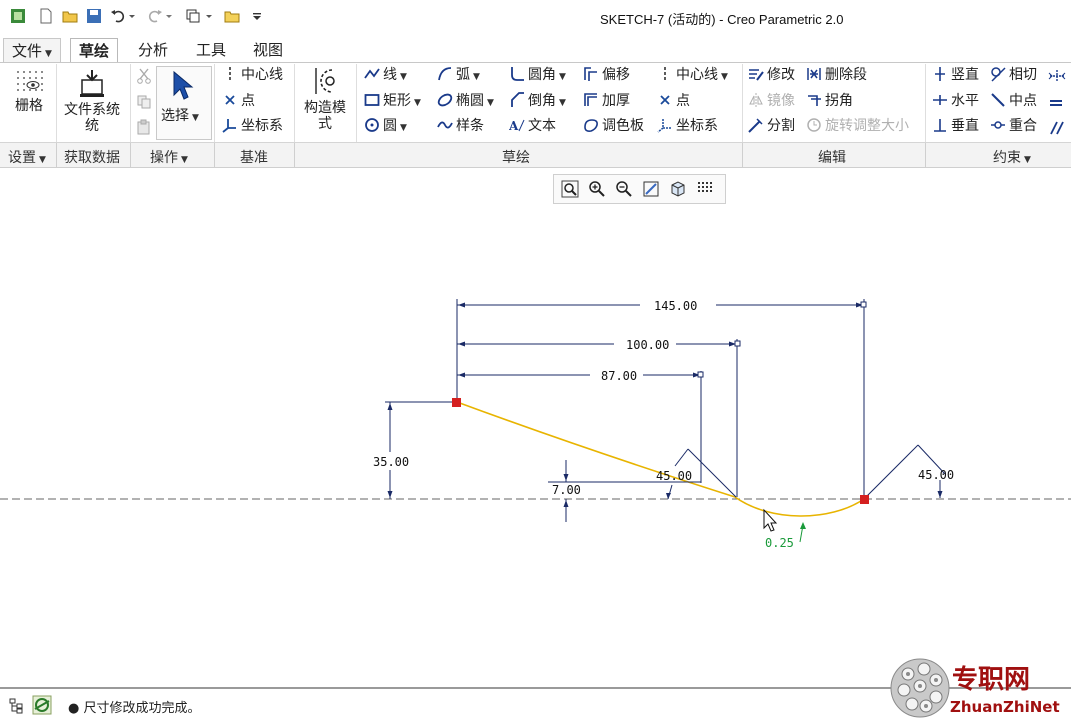 Image resolution: width=1071 pixels, height=722 pixels. Describe the element at coordinates (144, 102) in the screenshot. I see `copy-icon` at that location.